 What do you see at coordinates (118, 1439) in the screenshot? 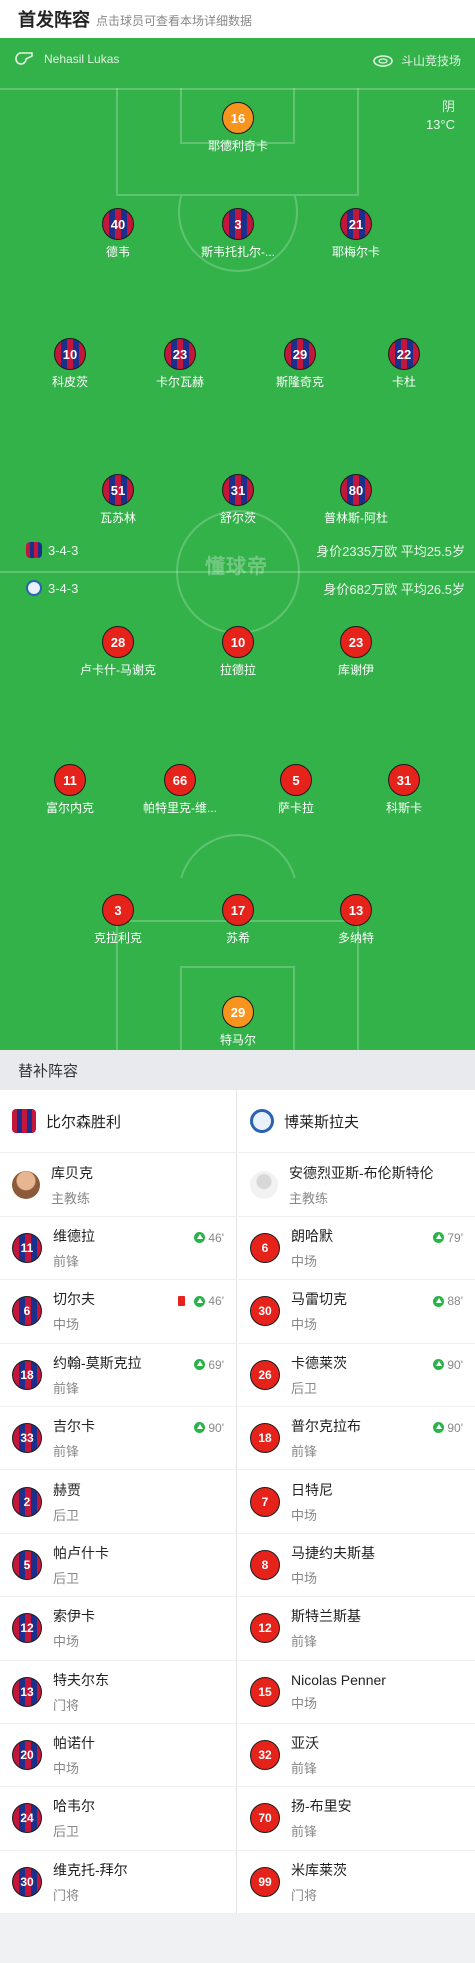
I see `bench-player-row: 33 吉尔卡 前锋 90'` at bounding box center [118, 1439].